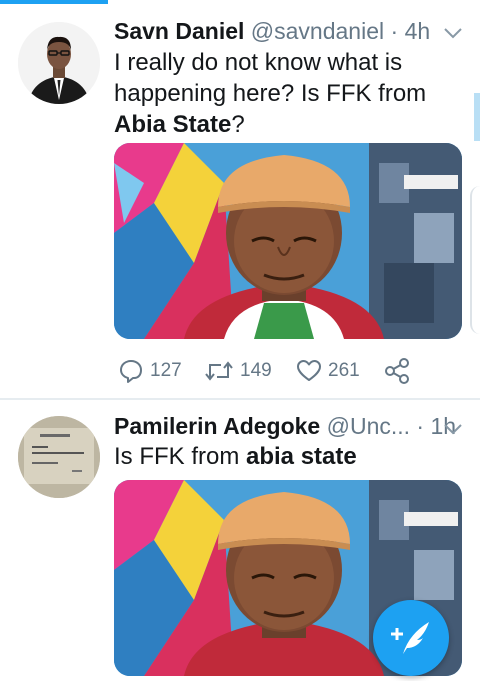 This screenshot has width=480, height=681. I want to click on heart-icon, so click(309, 370).